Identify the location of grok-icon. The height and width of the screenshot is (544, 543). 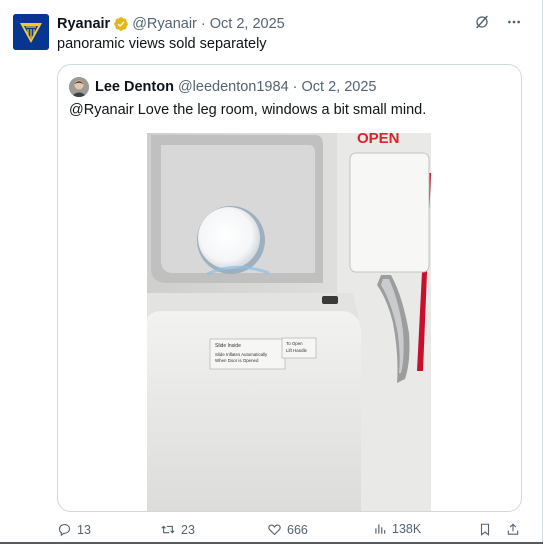
(482, 22).